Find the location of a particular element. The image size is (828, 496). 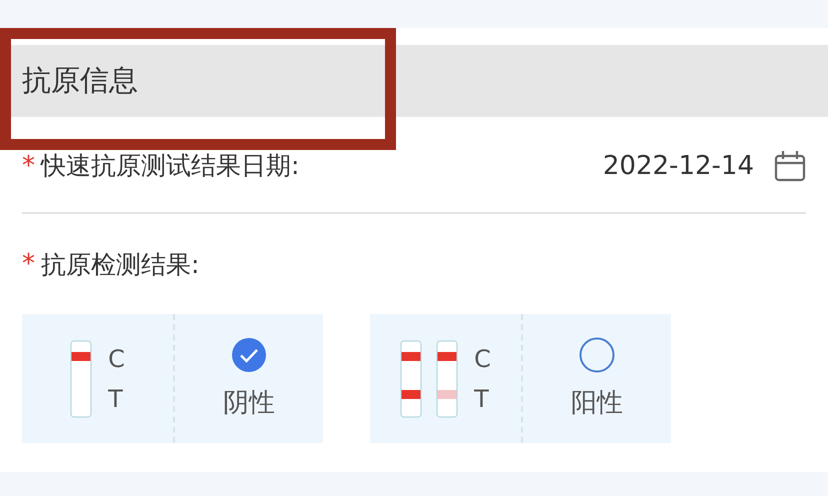

result-option: C T 阴性 is located at coordinates (172, 378).